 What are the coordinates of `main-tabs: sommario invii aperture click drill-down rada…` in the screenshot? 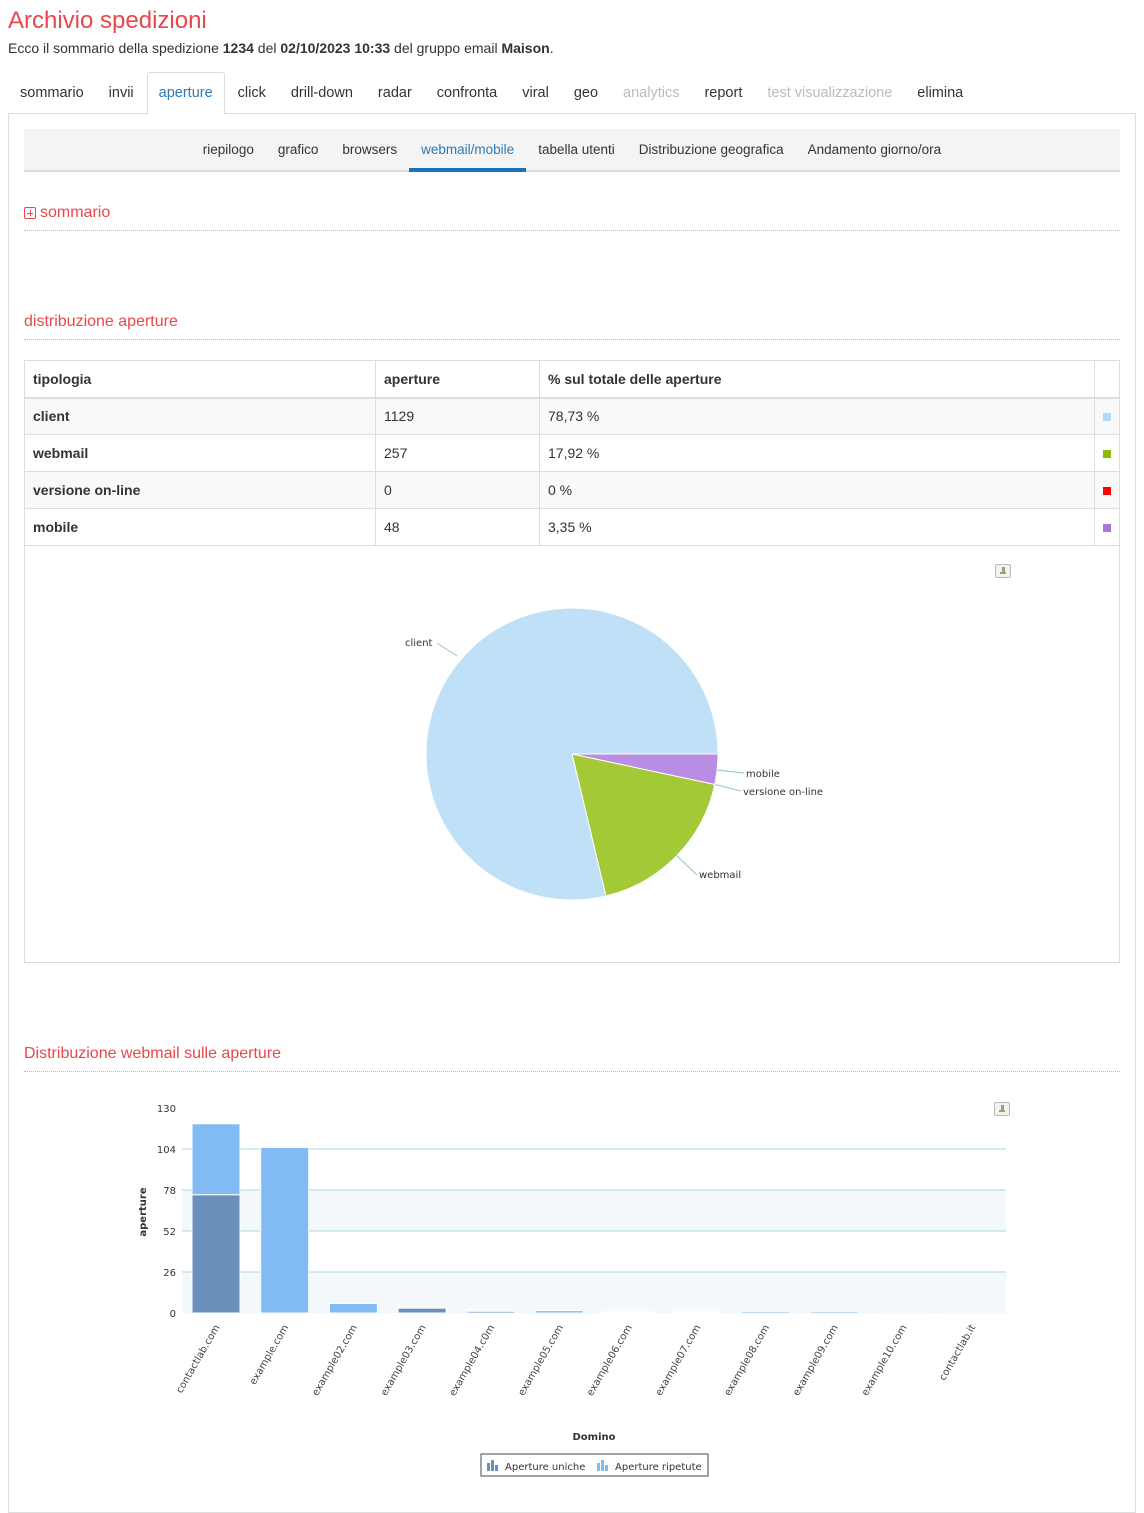 It's located at (572, 93).